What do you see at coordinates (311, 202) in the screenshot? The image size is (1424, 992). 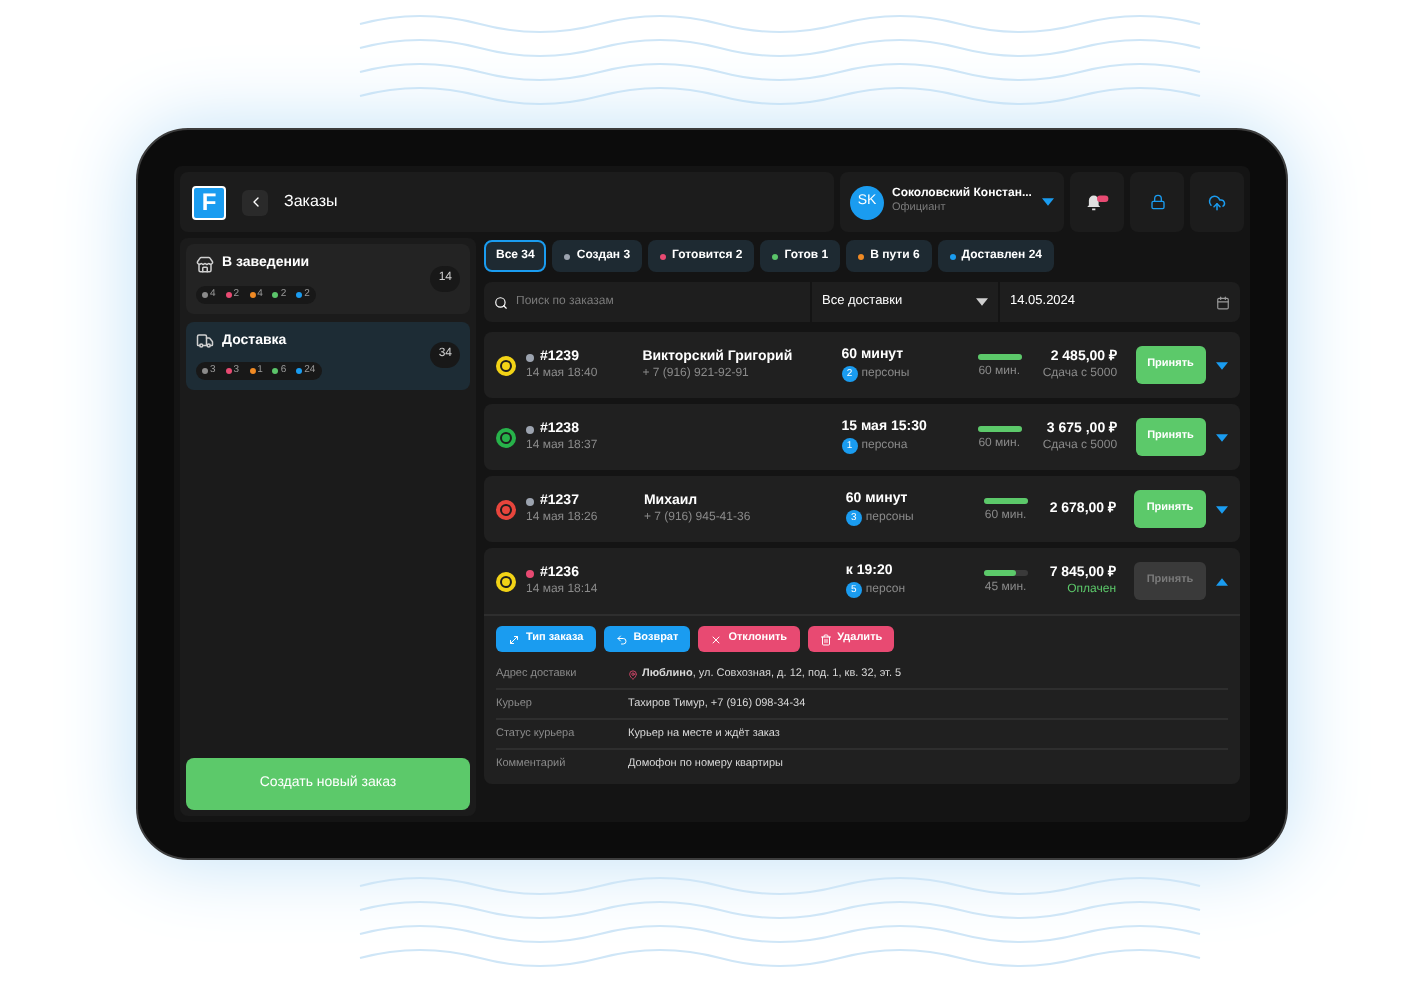 I see `page-title: Заказы` at bounding box center [311, 202].